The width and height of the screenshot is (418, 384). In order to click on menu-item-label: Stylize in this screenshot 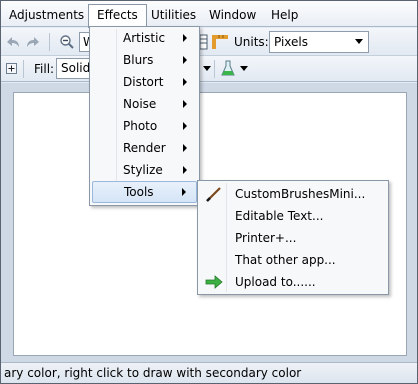, I will do `click(143, 170)`.